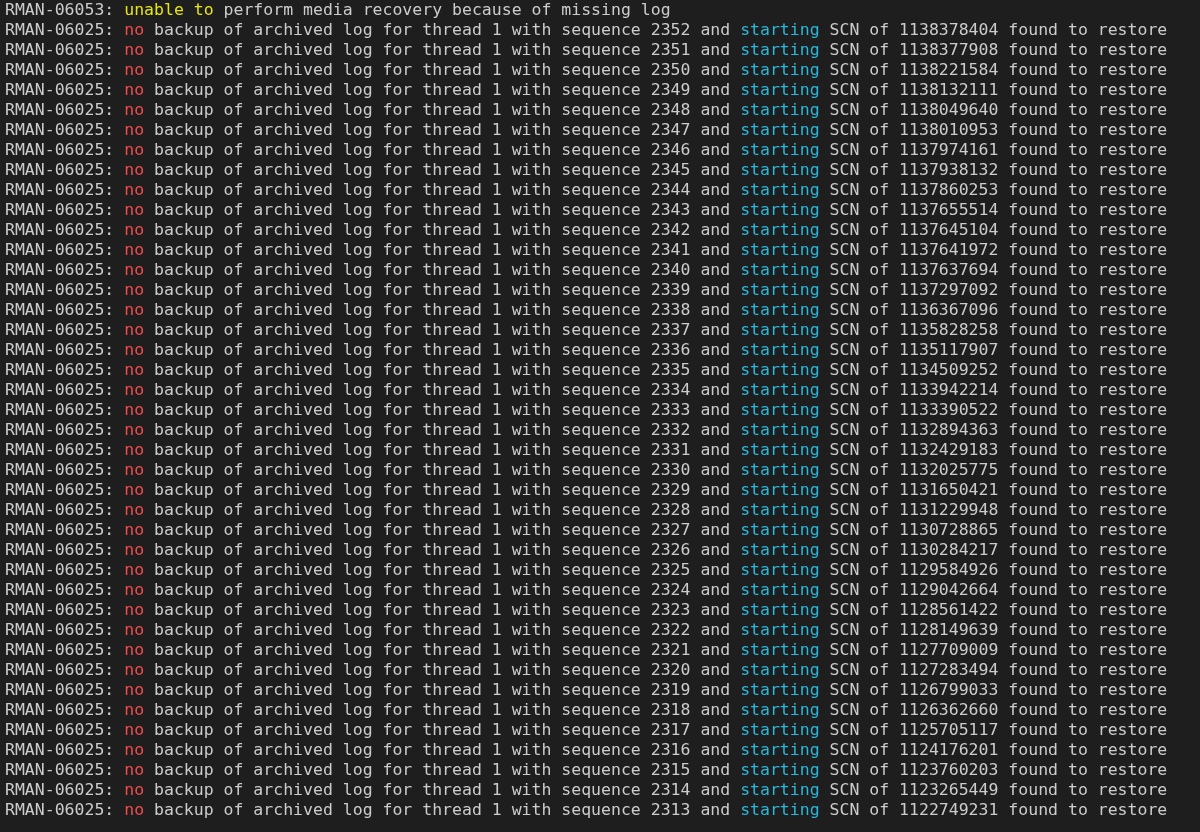  What do you see at coordinates (586, 270) in the screenshot?
I see `log-line: RMAN-06025: no backup of archived log for thread 1 with sequence 2340 and starting SCN of 1137637694 found to restore` at bounding box center [586, 270].